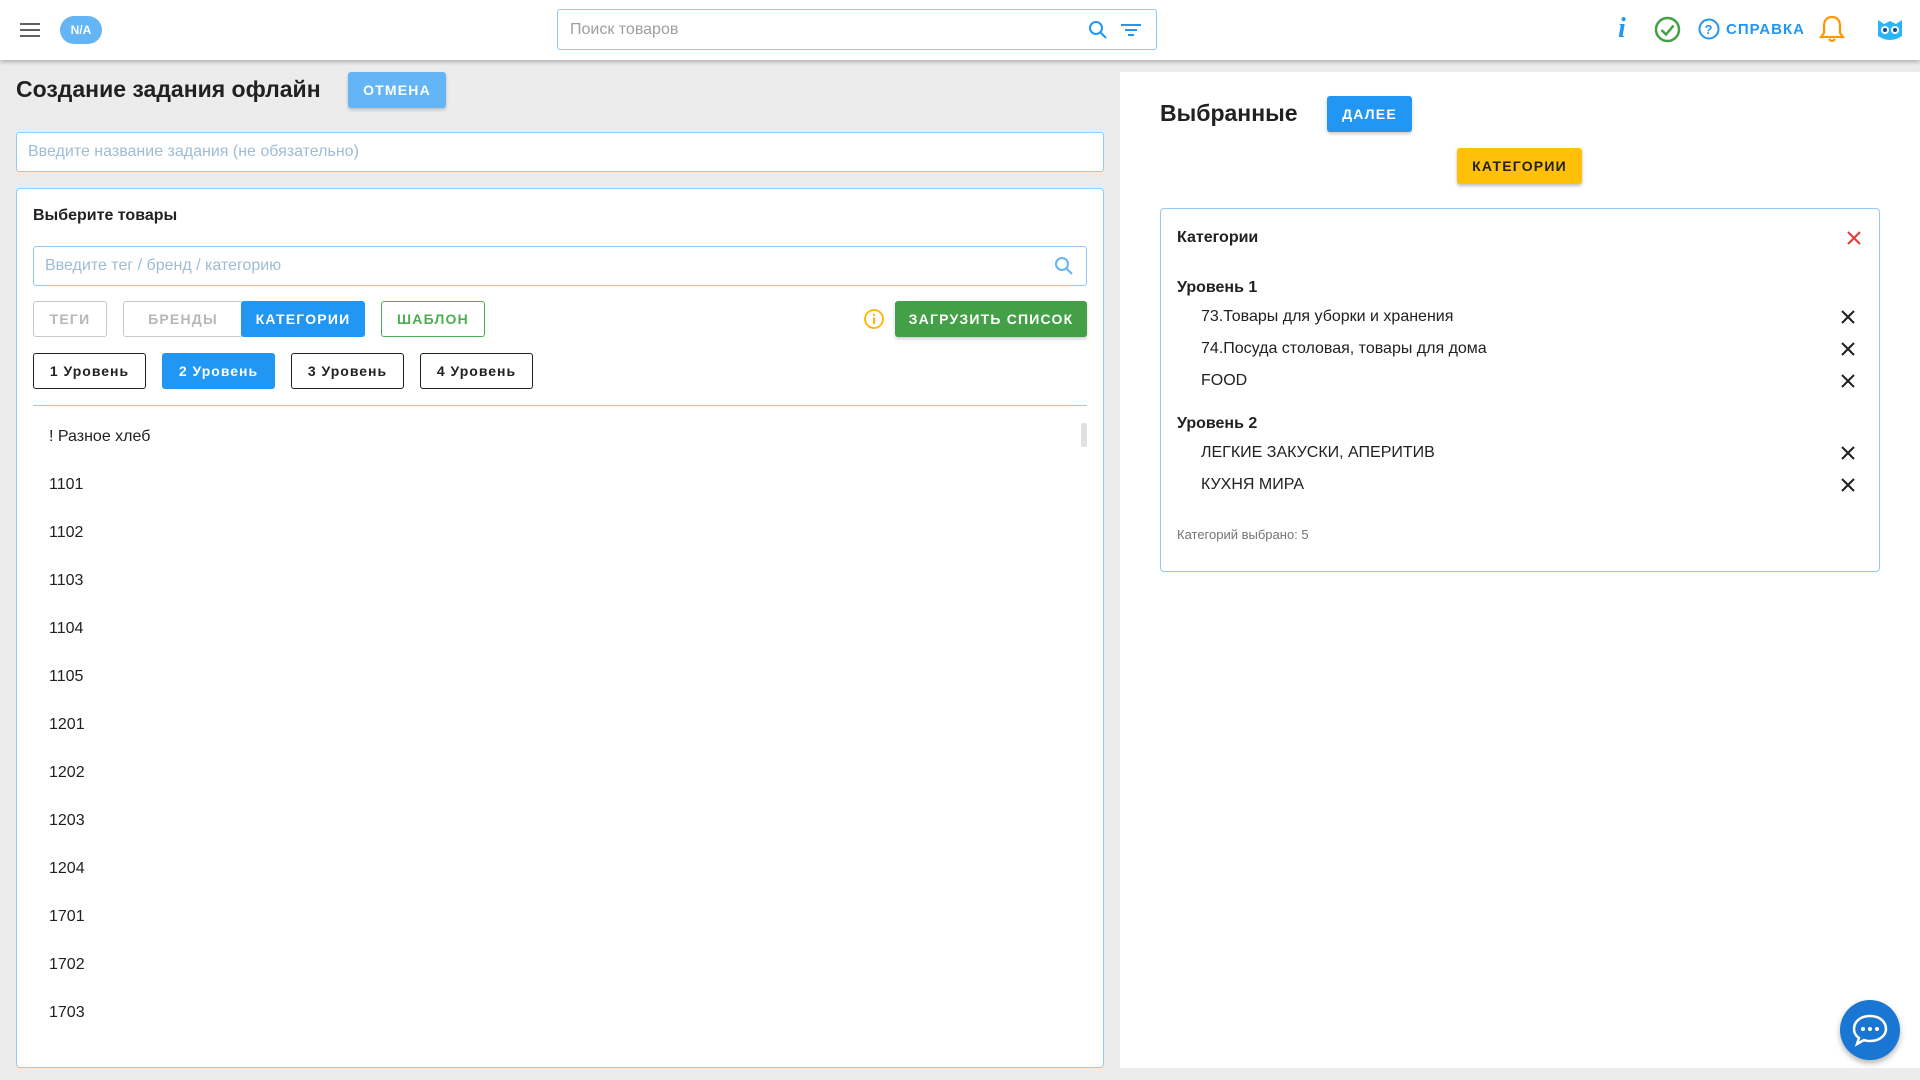 The width and height of the screenshot is (1920, 1080). Describe the element at coordinates (553, 533) in the screenshot. I see `list-item: 1102` at that location.